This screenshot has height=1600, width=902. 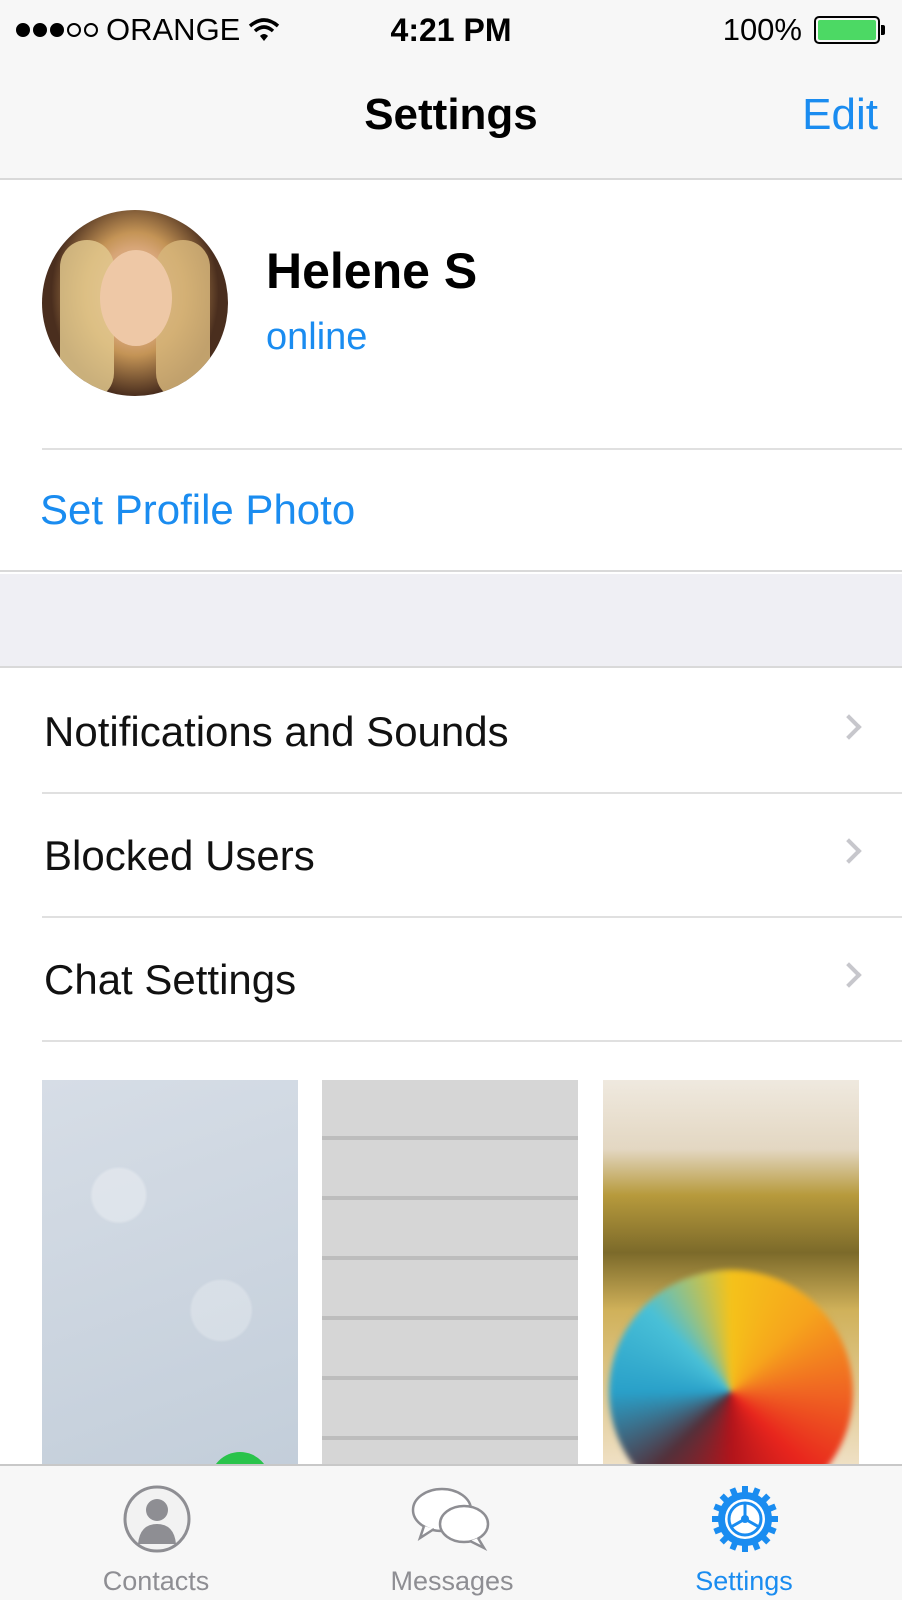 What do you see at coordinates (372, 271) in the screenshot?
I see `profile-name: Helene S` at bounding box center [372, 271].